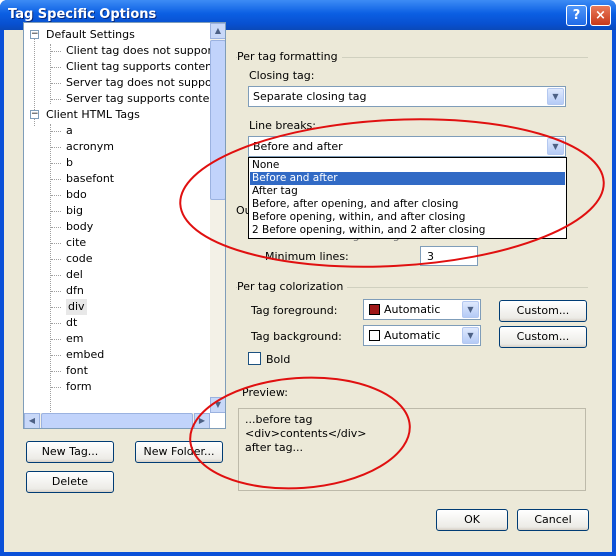 This screenshot has height=556, width=616. I want to click on tree-item: font, so click(77, 371).